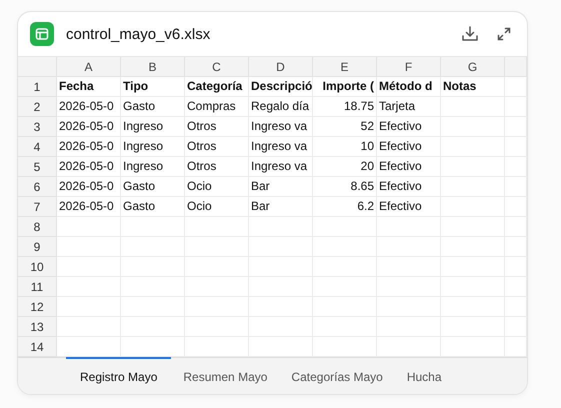  What do you see at coordinates (345, 187) in the screenshot?
I see `table-cell: 8.65` at bounding box center [345, 187].